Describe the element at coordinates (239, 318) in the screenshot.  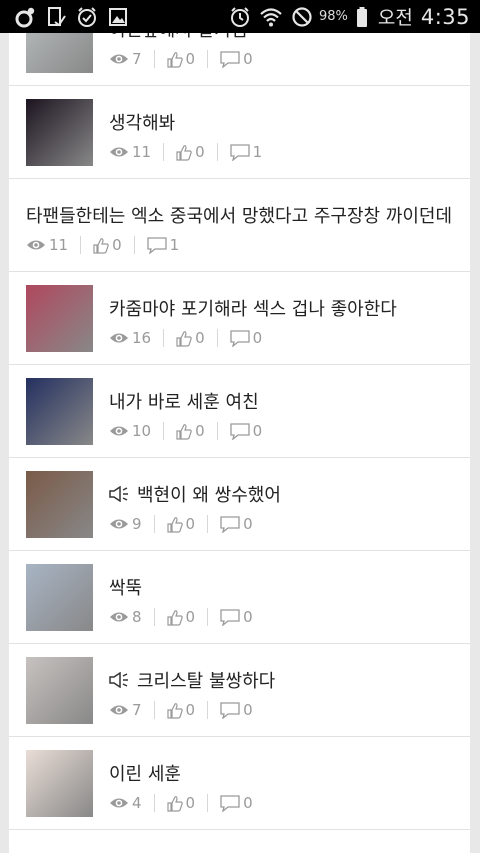
I see `list-item: 카줌마야 포기해라 섹스 겁나 좋아한다 16 0 0` at that location.